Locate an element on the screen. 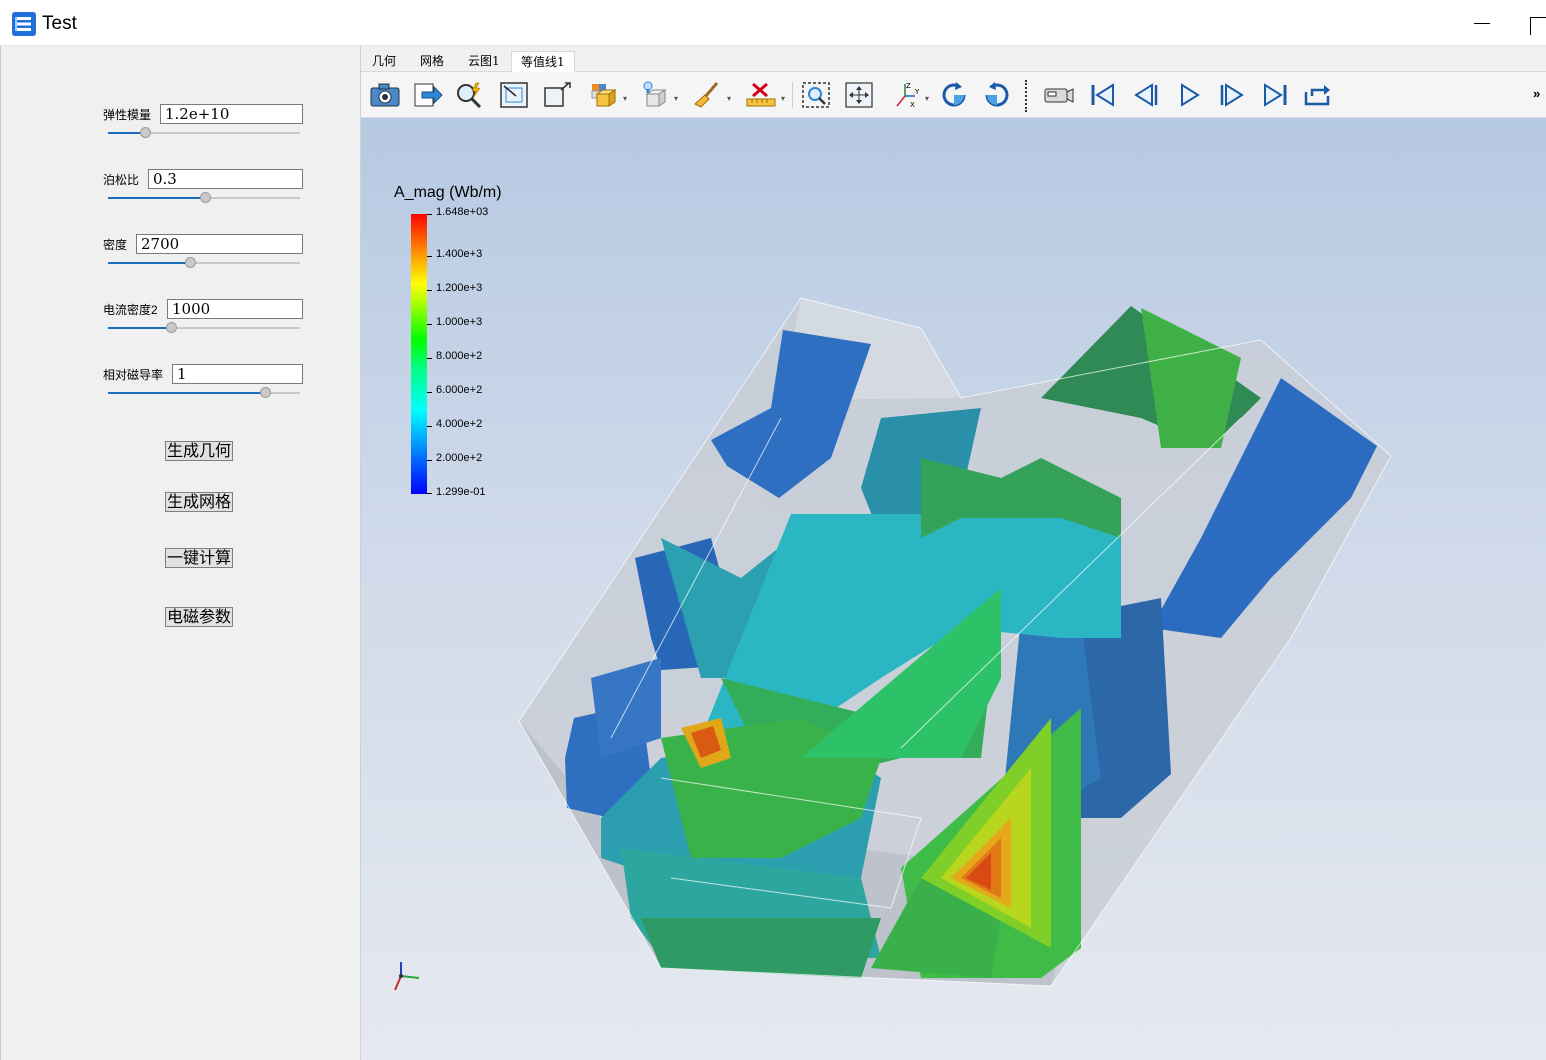  play-icon is located at coordinates (1189, 95).